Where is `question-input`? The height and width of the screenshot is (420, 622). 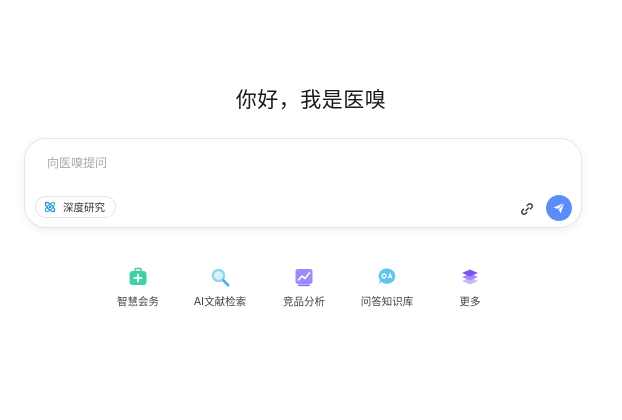
question-input is located at coordinates (282, 163).